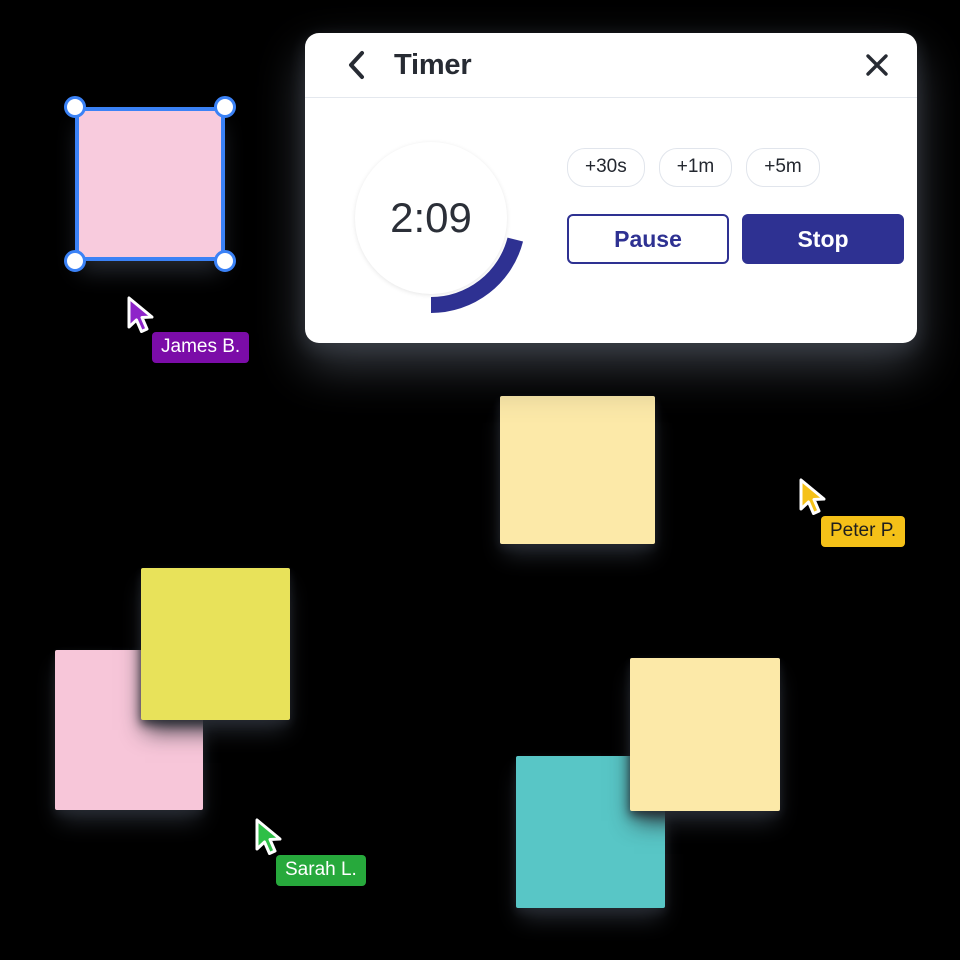 The image size is (960, 960). What do you see at coordinates (321, 870) in the screenshot?
I see `cursor-name-label: Sarah L.` at bounding box center [321, 870].